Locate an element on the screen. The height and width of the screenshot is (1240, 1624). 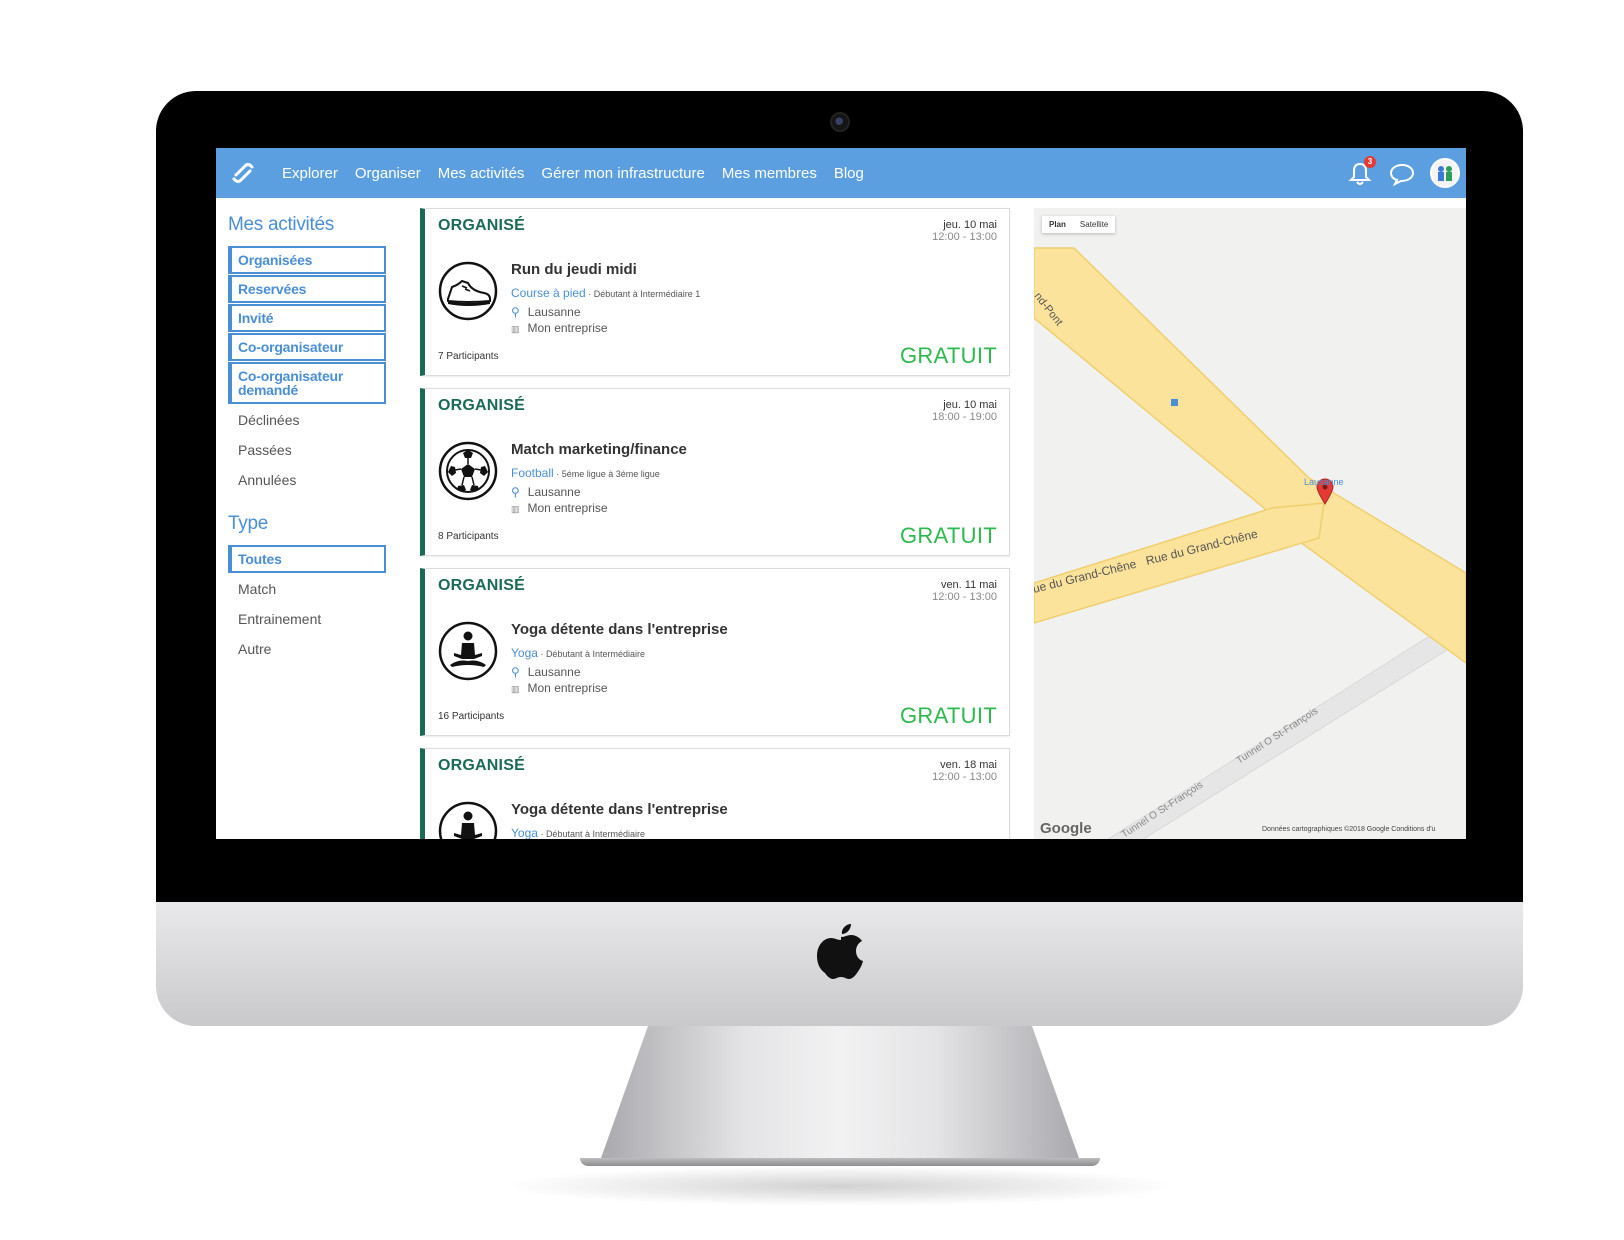
avatar-image-icon is located at coordinates (1445, 173).